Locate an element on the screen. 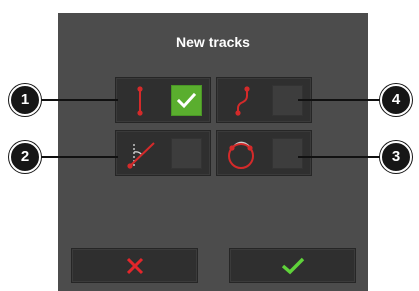 The image size is (419, 291). ab-line-checkbox is located at coordinates (186, 100).